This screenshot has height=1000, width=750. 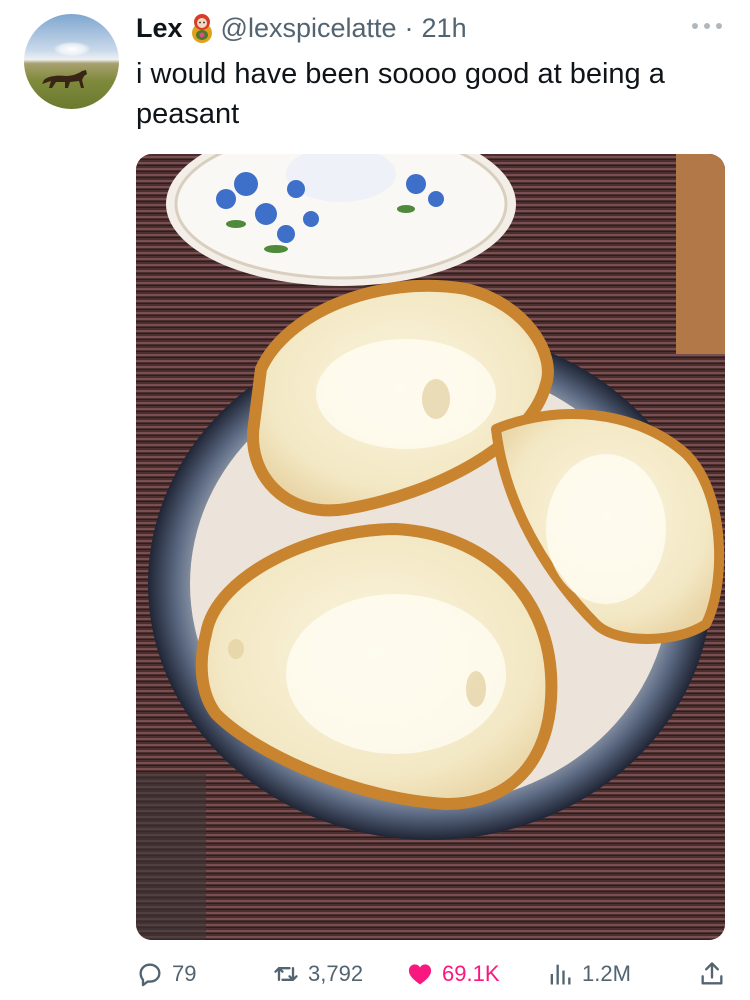 What do you see at coordinates (560, 974) in the screenshot?
I see `views-chart-icon` at bounding box center [560, 974].